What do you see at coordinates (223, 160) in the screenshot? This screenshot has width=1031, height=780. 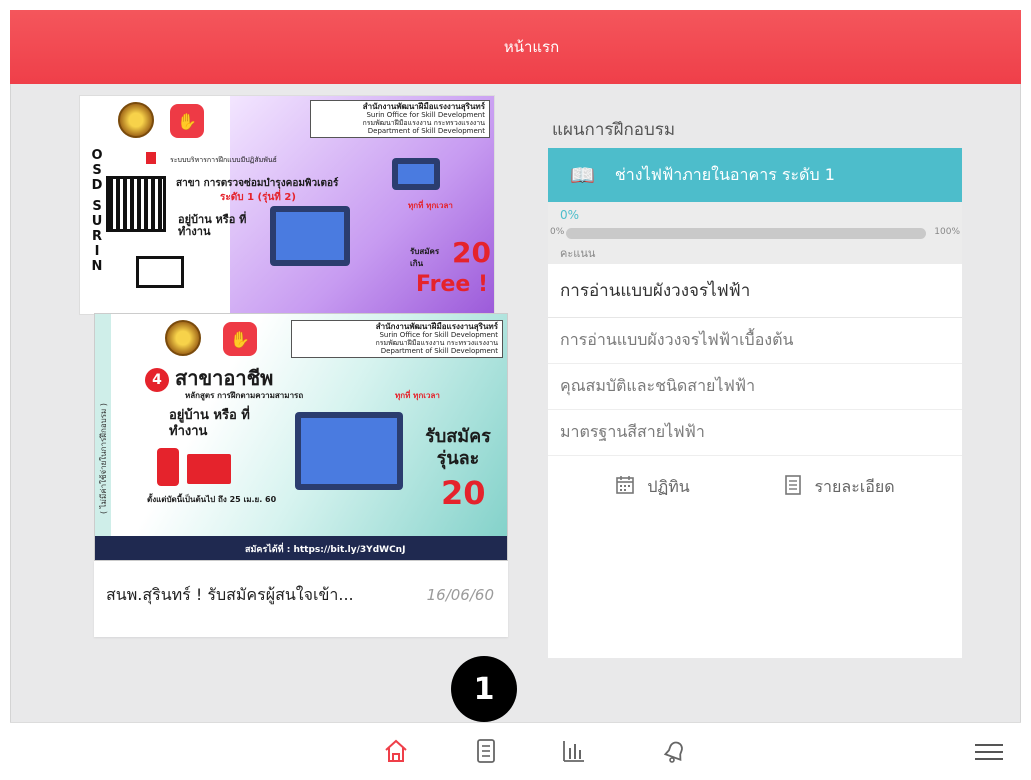 I see `cmi-line: ระบบบริหารการฝึกแบบมีปฏิสัมพันธ์` at bounding box center [223, 160].